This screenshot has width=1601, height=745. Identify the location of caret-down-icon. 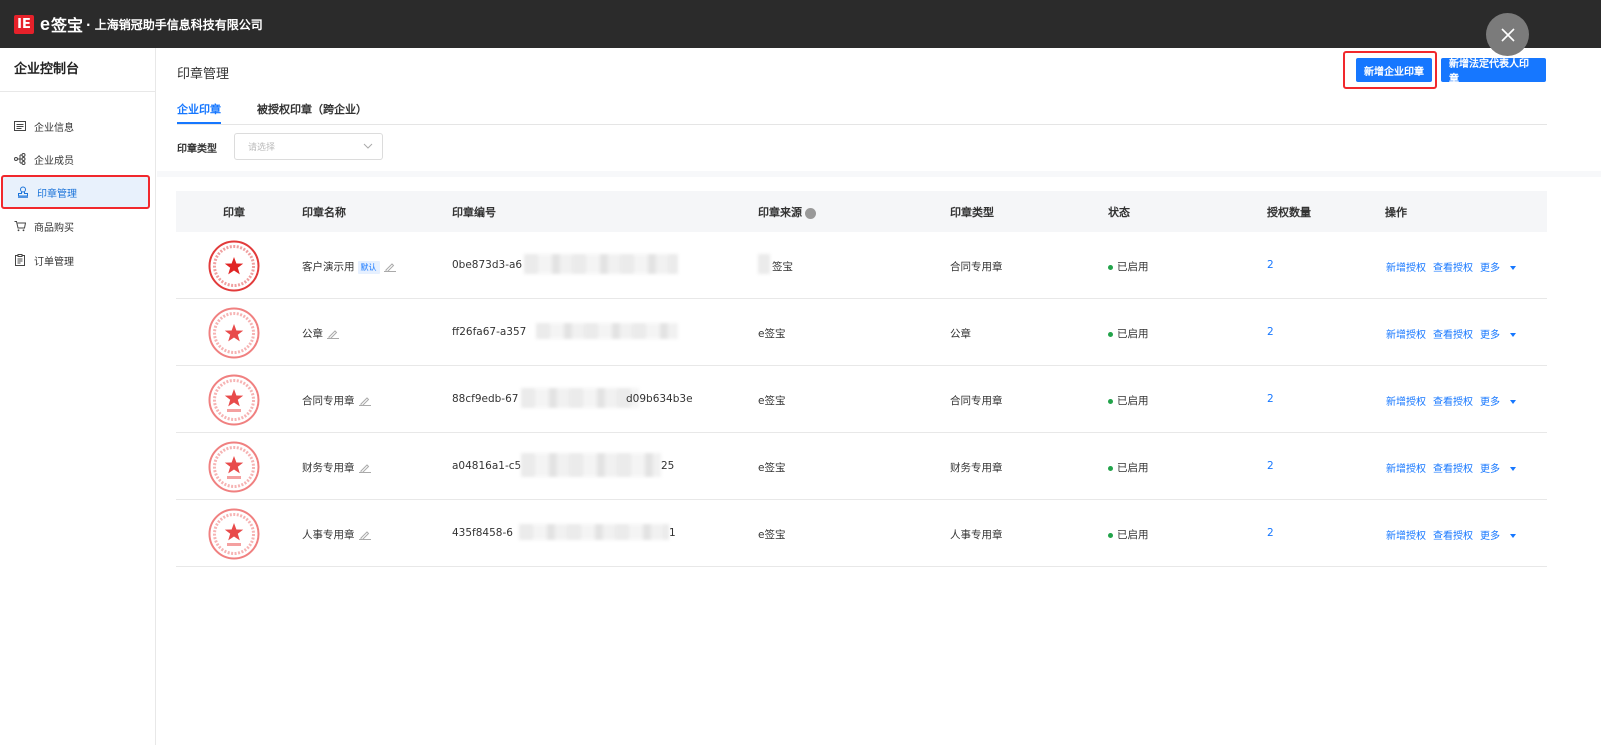
(1513, 536).